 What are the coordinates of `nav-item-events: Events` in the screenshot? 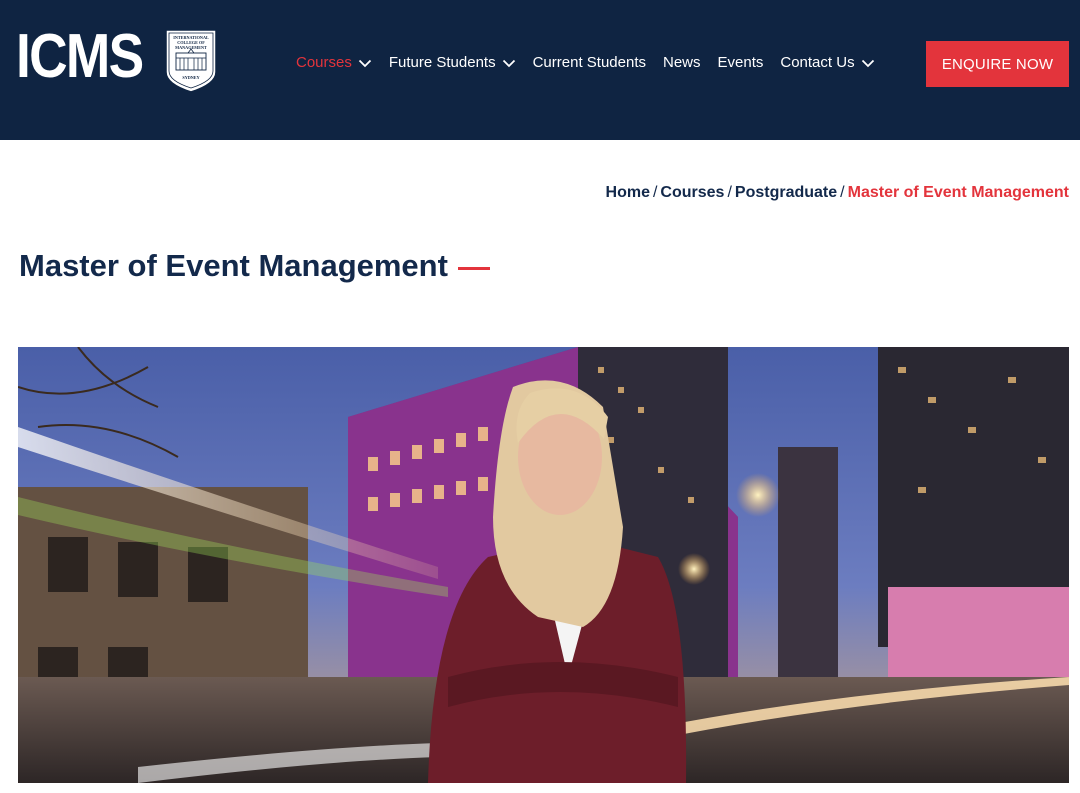 It's located at (741, 62).